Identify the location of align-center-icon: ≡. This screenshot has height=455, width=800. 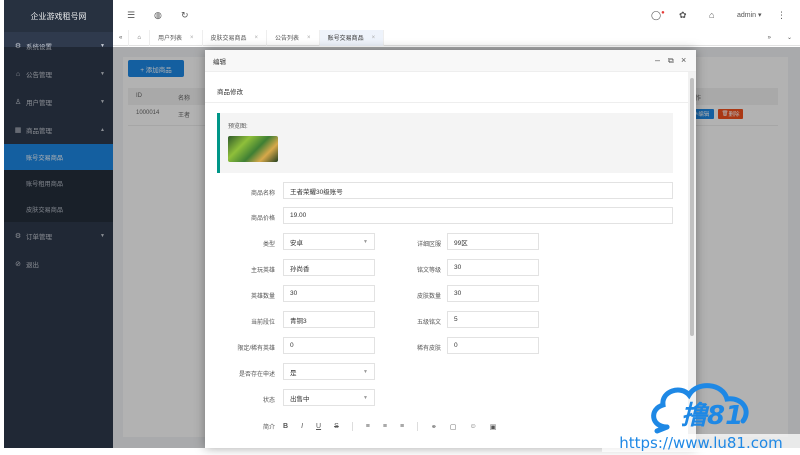
(385, 426).